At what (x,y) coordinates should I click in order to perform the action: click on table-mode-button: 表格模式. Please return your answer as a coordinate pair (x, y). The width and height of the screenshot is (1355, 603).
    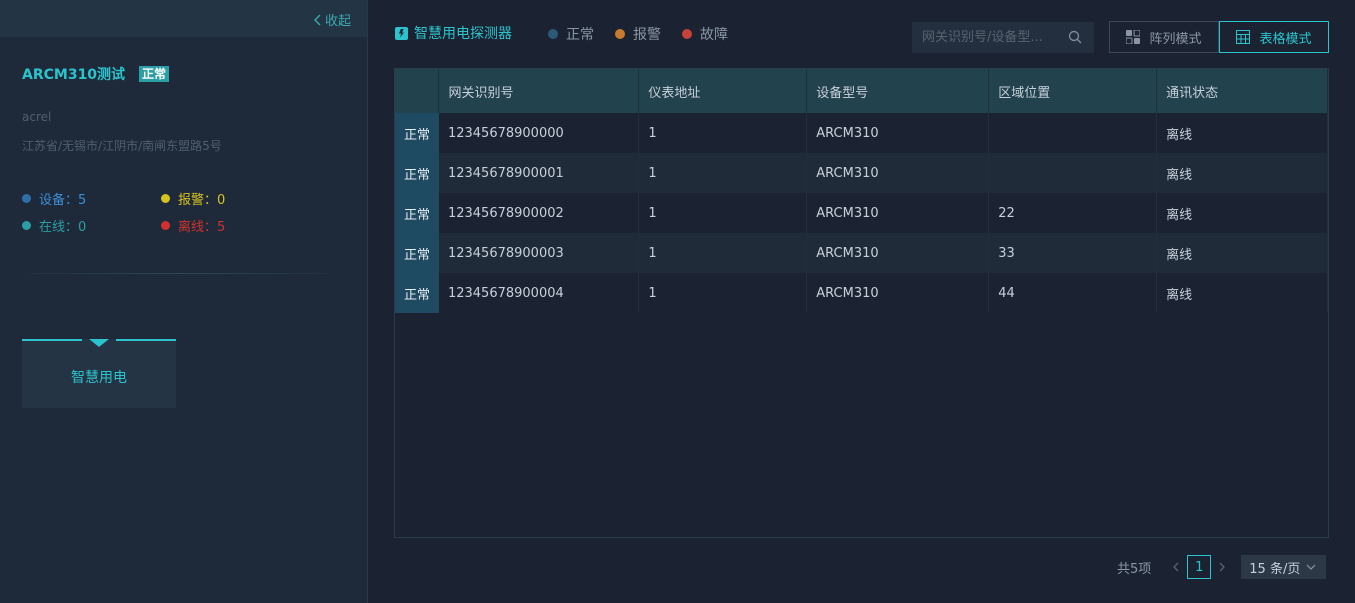
    Looking at the image, I should click on (1274, 37).